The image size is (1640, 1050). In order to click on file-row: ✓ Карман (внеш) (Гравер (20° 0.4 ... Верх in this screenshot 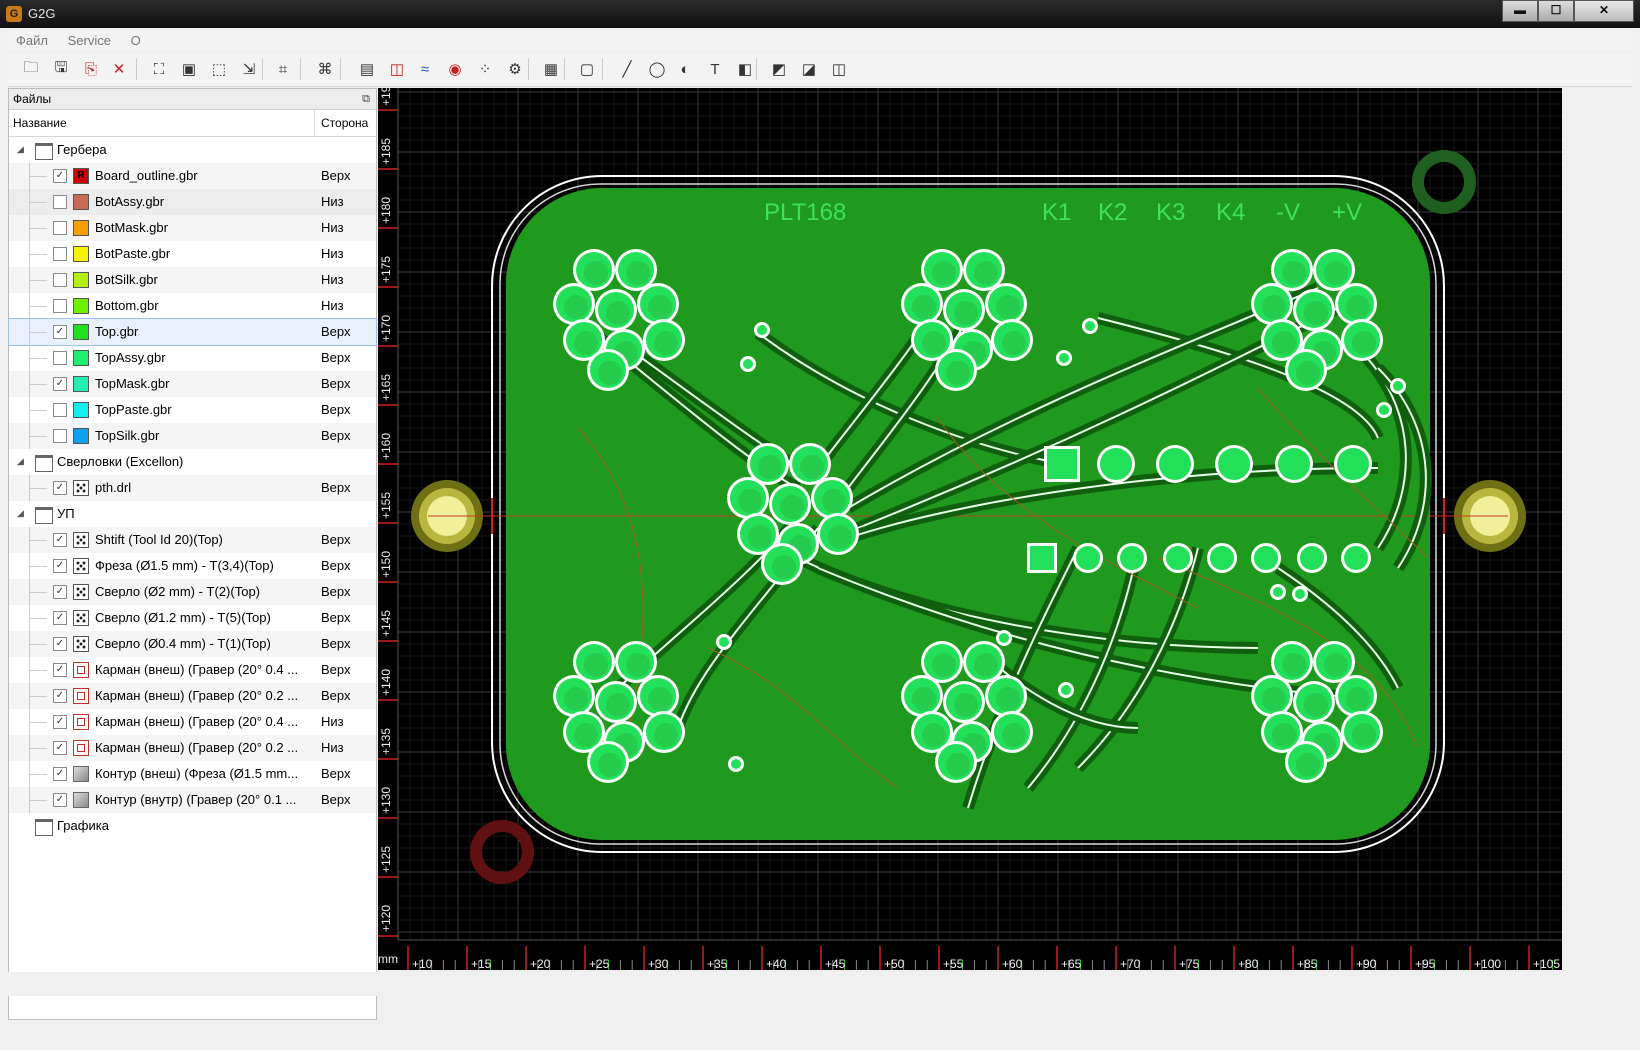, I will do `click(192, 670)`.